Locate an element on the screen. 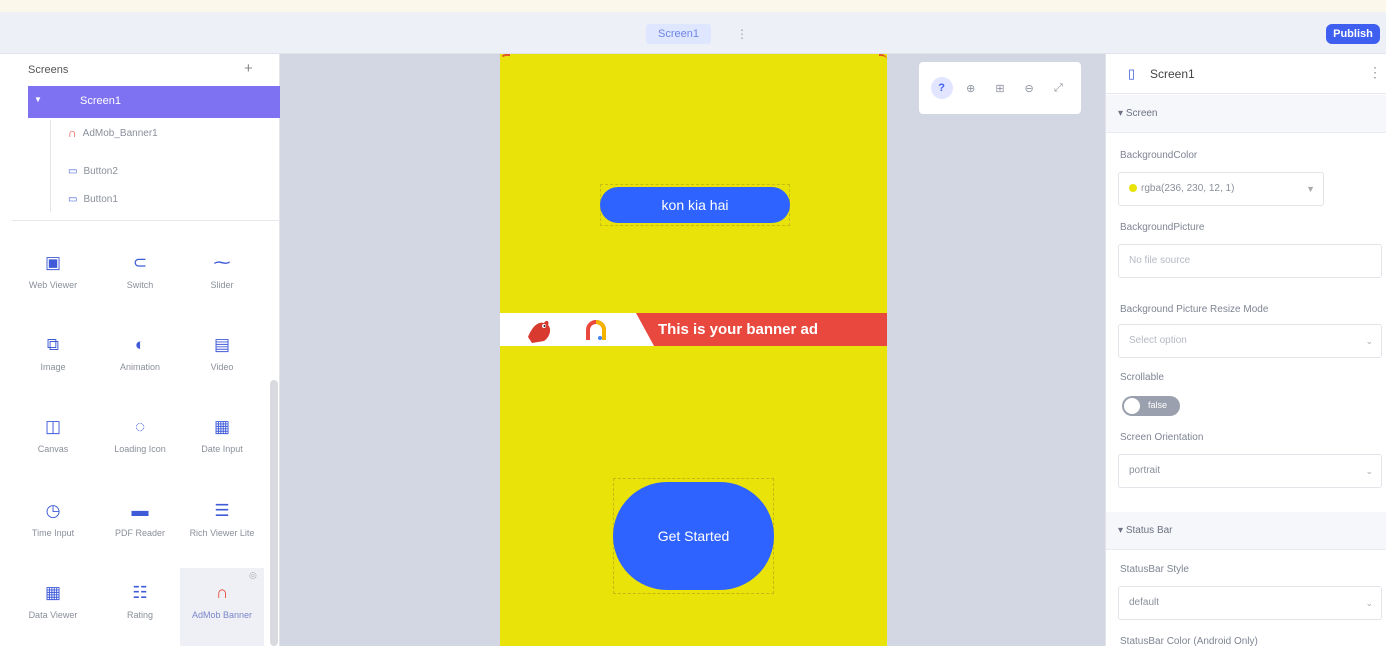 The height and width of the screenshot is (646, 1386). pdf-reader-icon: ▬ is located at coordinates (140, 510).